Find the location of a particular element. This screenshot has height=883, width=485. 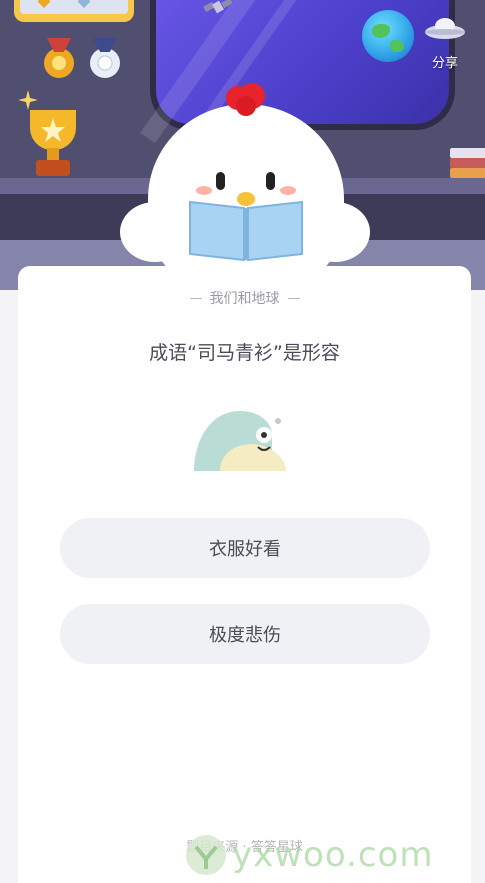

trophy-icon is located at coordinates (53, 130).